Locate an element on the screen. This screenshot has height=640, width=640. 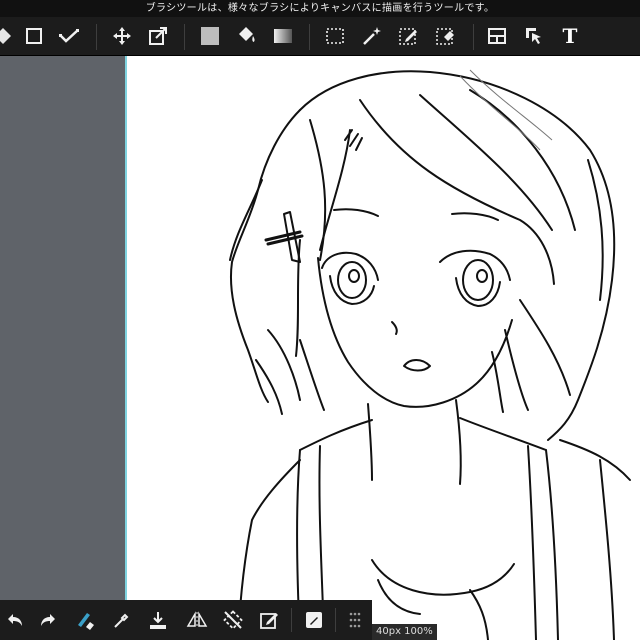
flip-horizontal-icon is located at coordinates (197, 620).